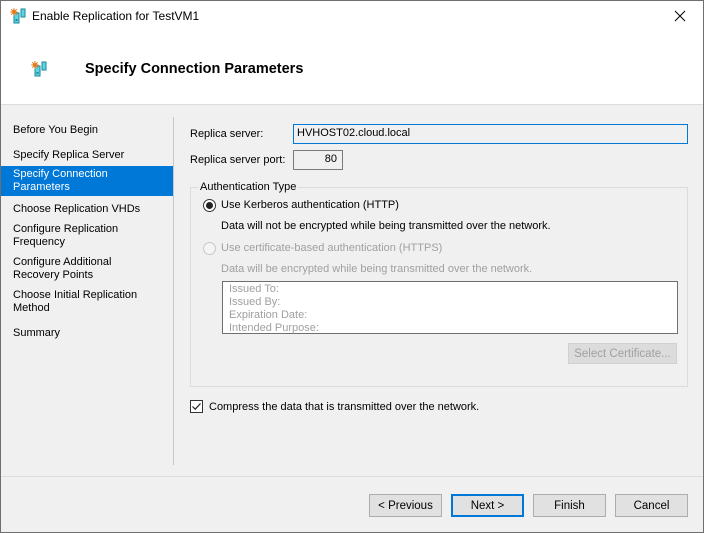  What do you see at coordinates (487, 505) in the screenshot?
I see `next-button: Next >` at bounding box center [487, 505].